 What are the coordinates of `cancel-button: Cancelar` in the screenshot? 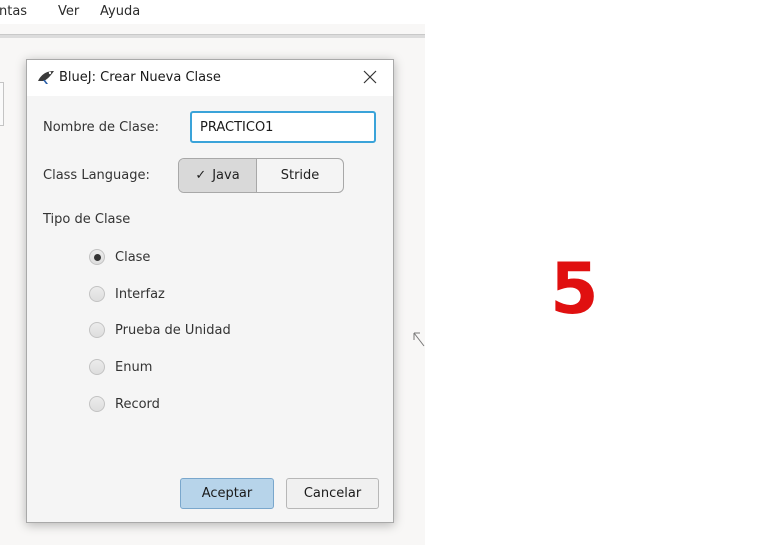 It's located at (332, 493).